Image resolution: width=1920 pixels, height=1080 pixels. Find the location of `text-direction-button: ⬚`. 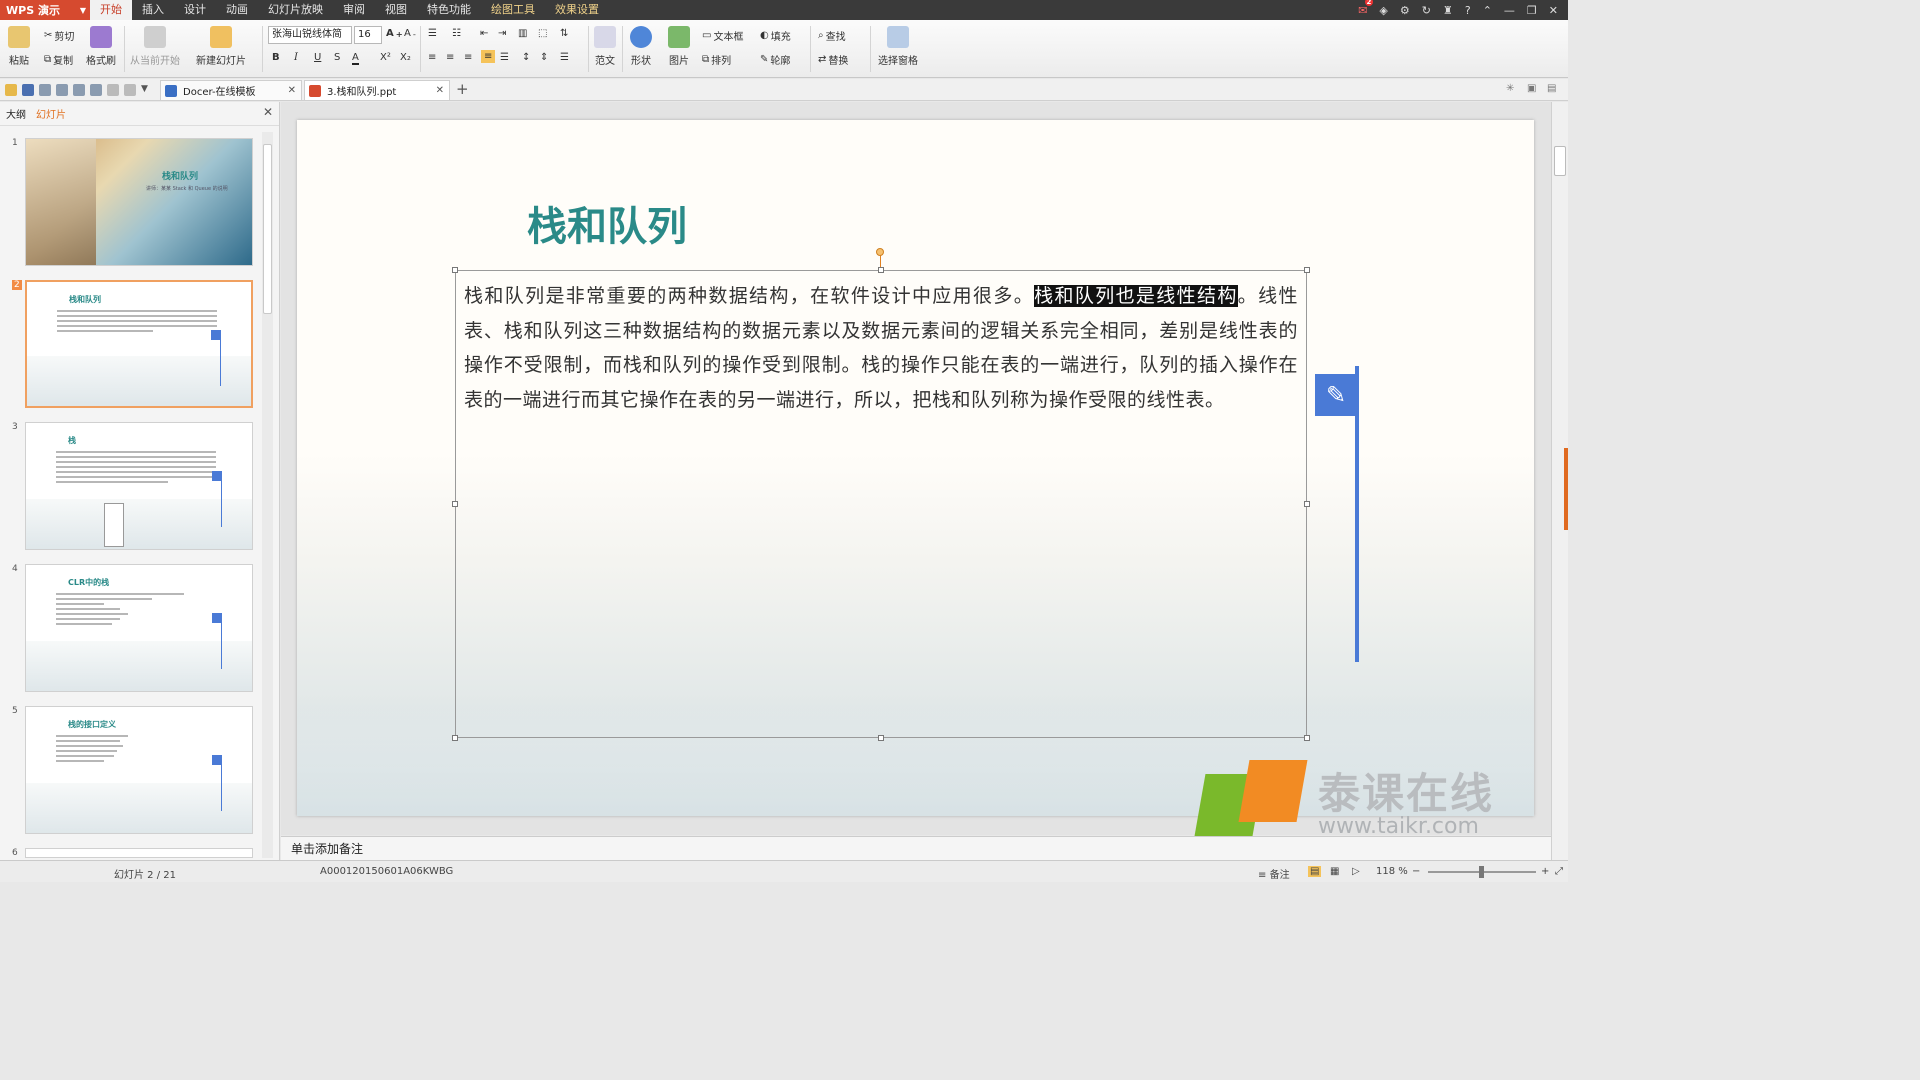

text-direction-button: ⬚ is located at coordinates (542, 33).